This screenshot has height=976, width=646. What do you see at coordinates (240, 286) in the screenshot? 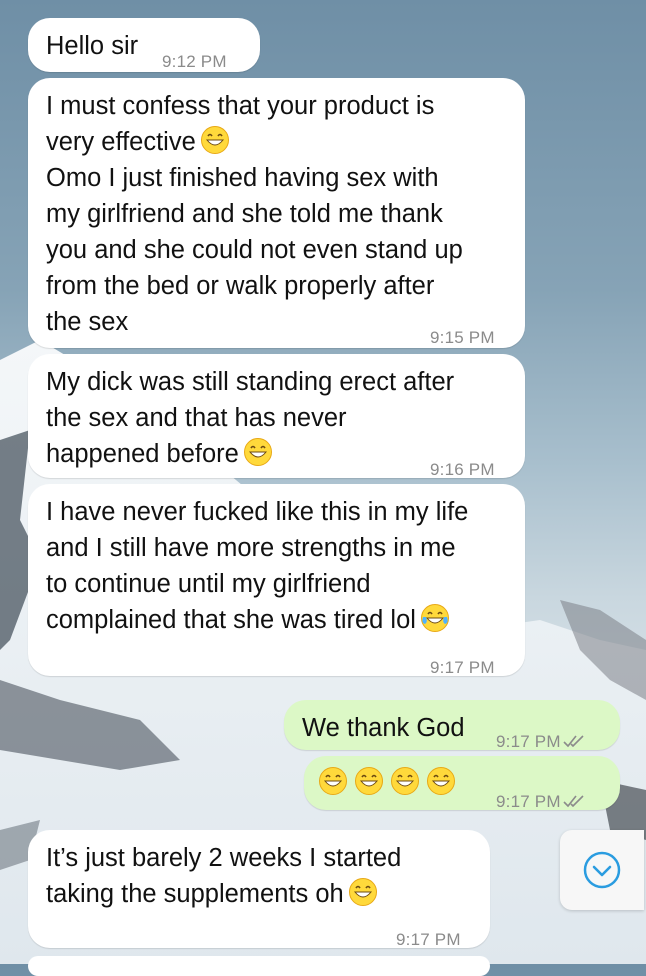
I see `message-line: from the bed or walk properly after` at bounding box center [240, 286].